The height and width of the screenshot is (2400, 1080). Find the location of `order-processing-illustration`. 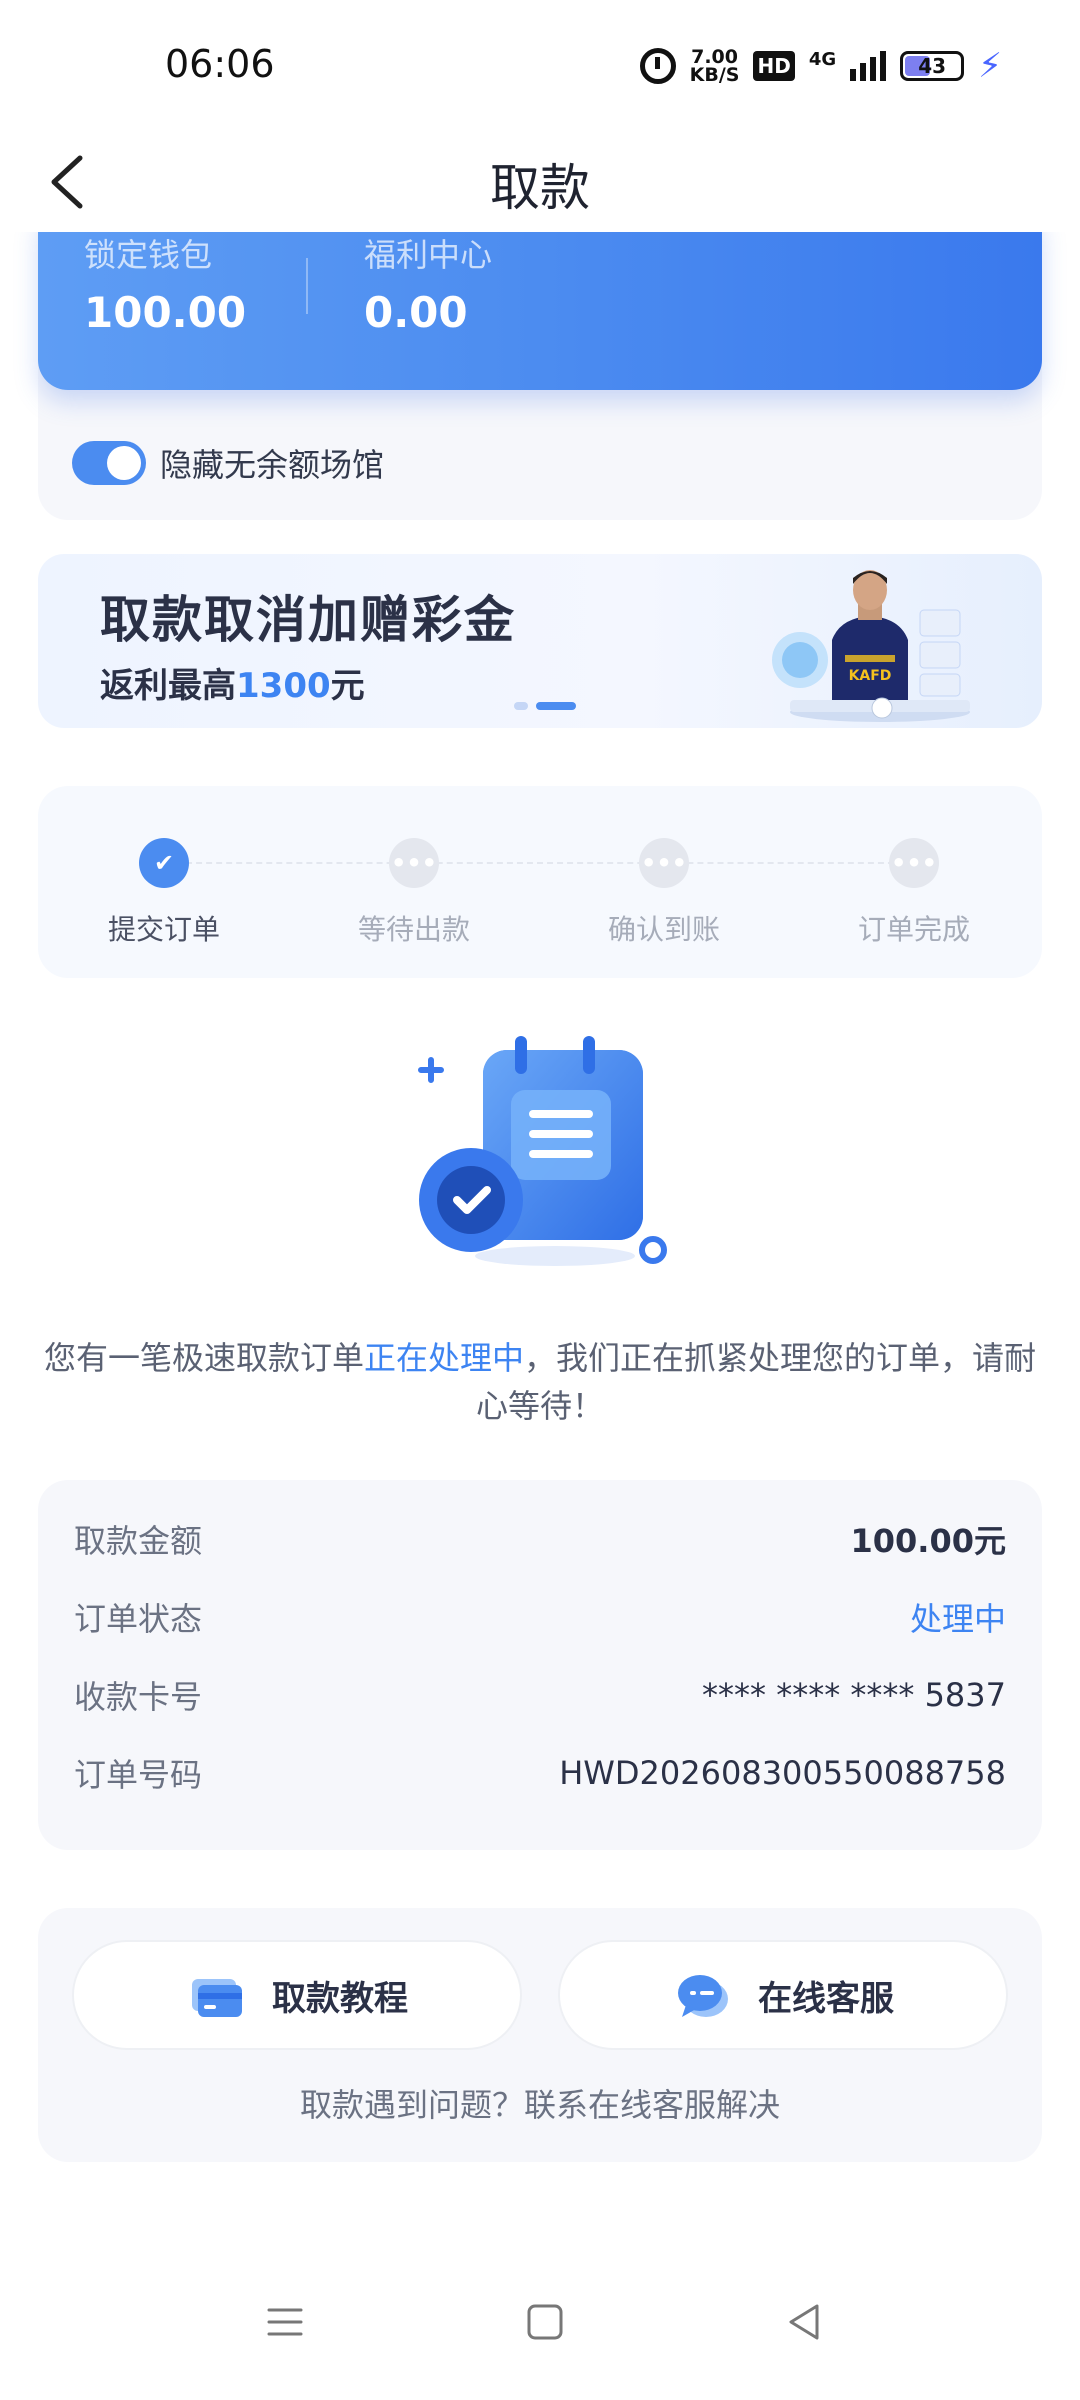

order-processing-illustration is located at coordinates (542, 1151).